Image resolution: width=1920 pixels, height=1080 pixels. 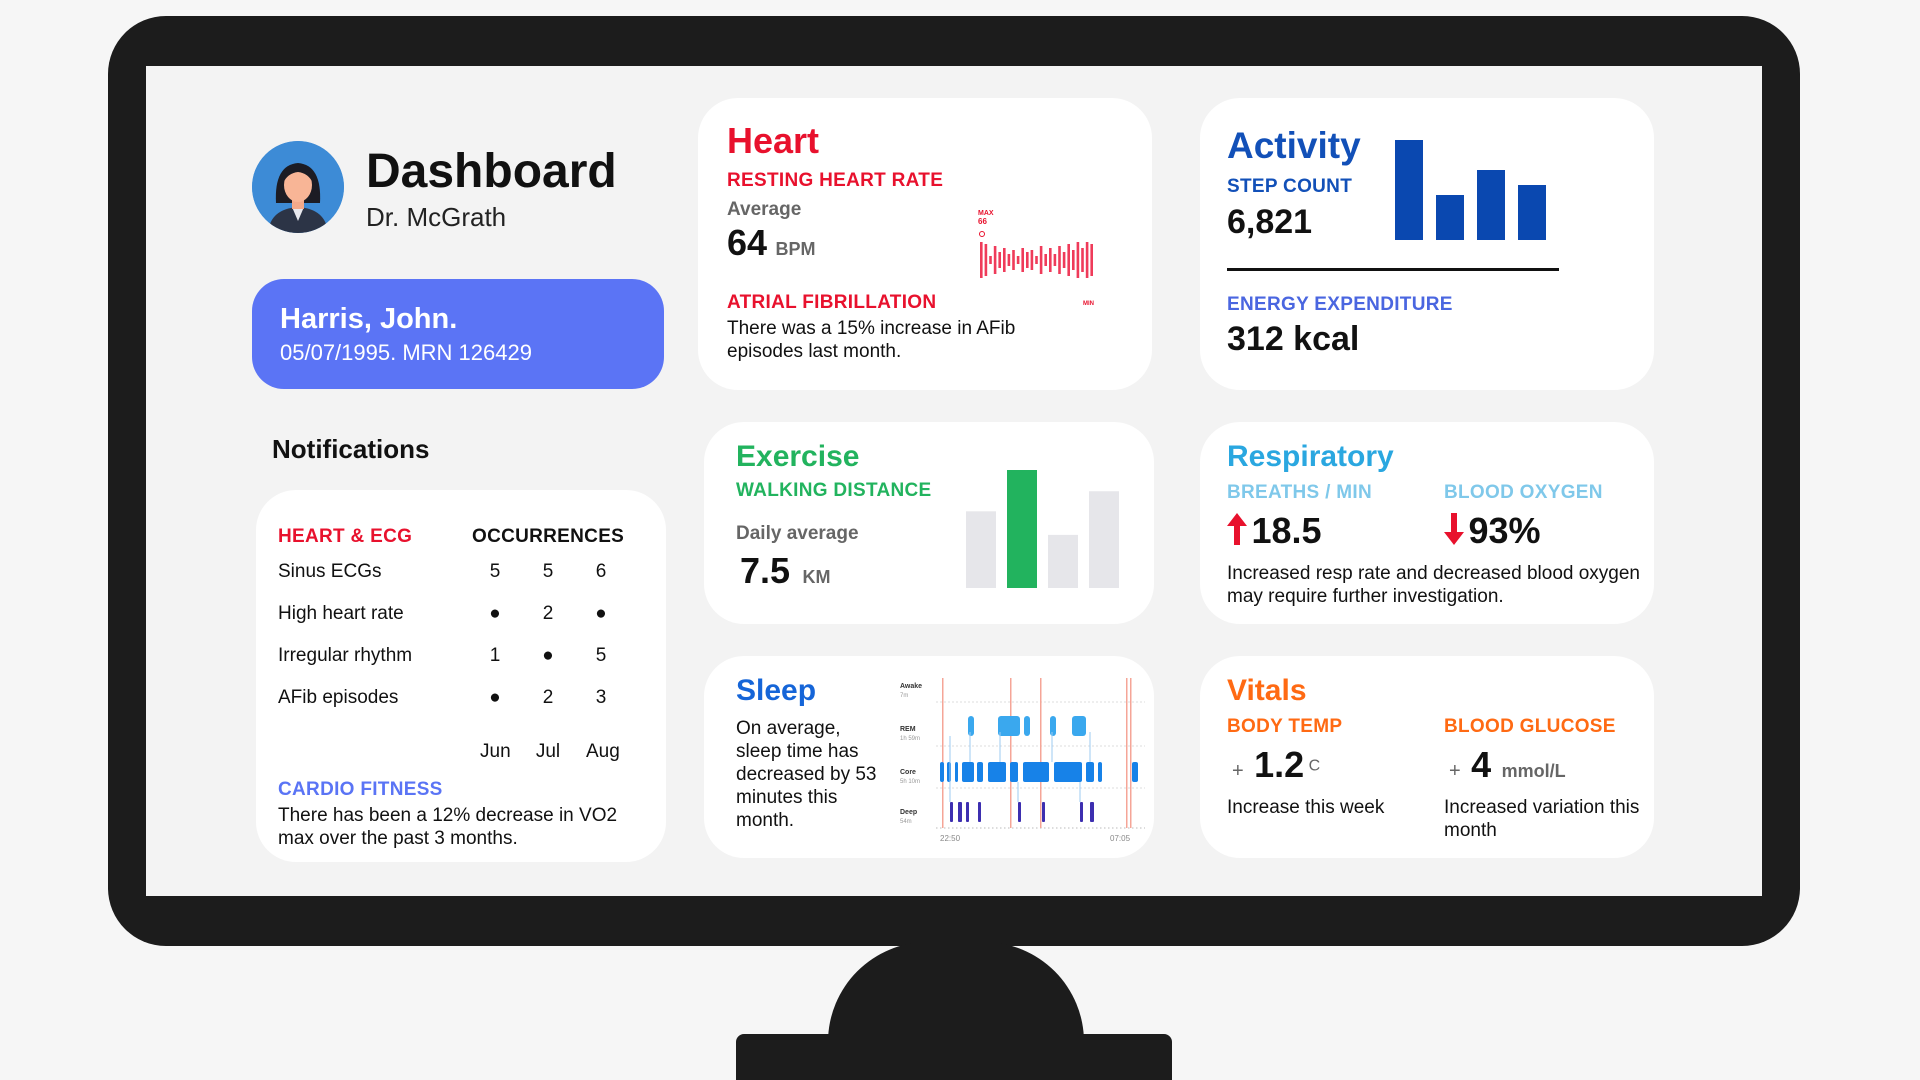 I want to click on walking-distance-value: 7.5 KM, so click(x=785, y=571).